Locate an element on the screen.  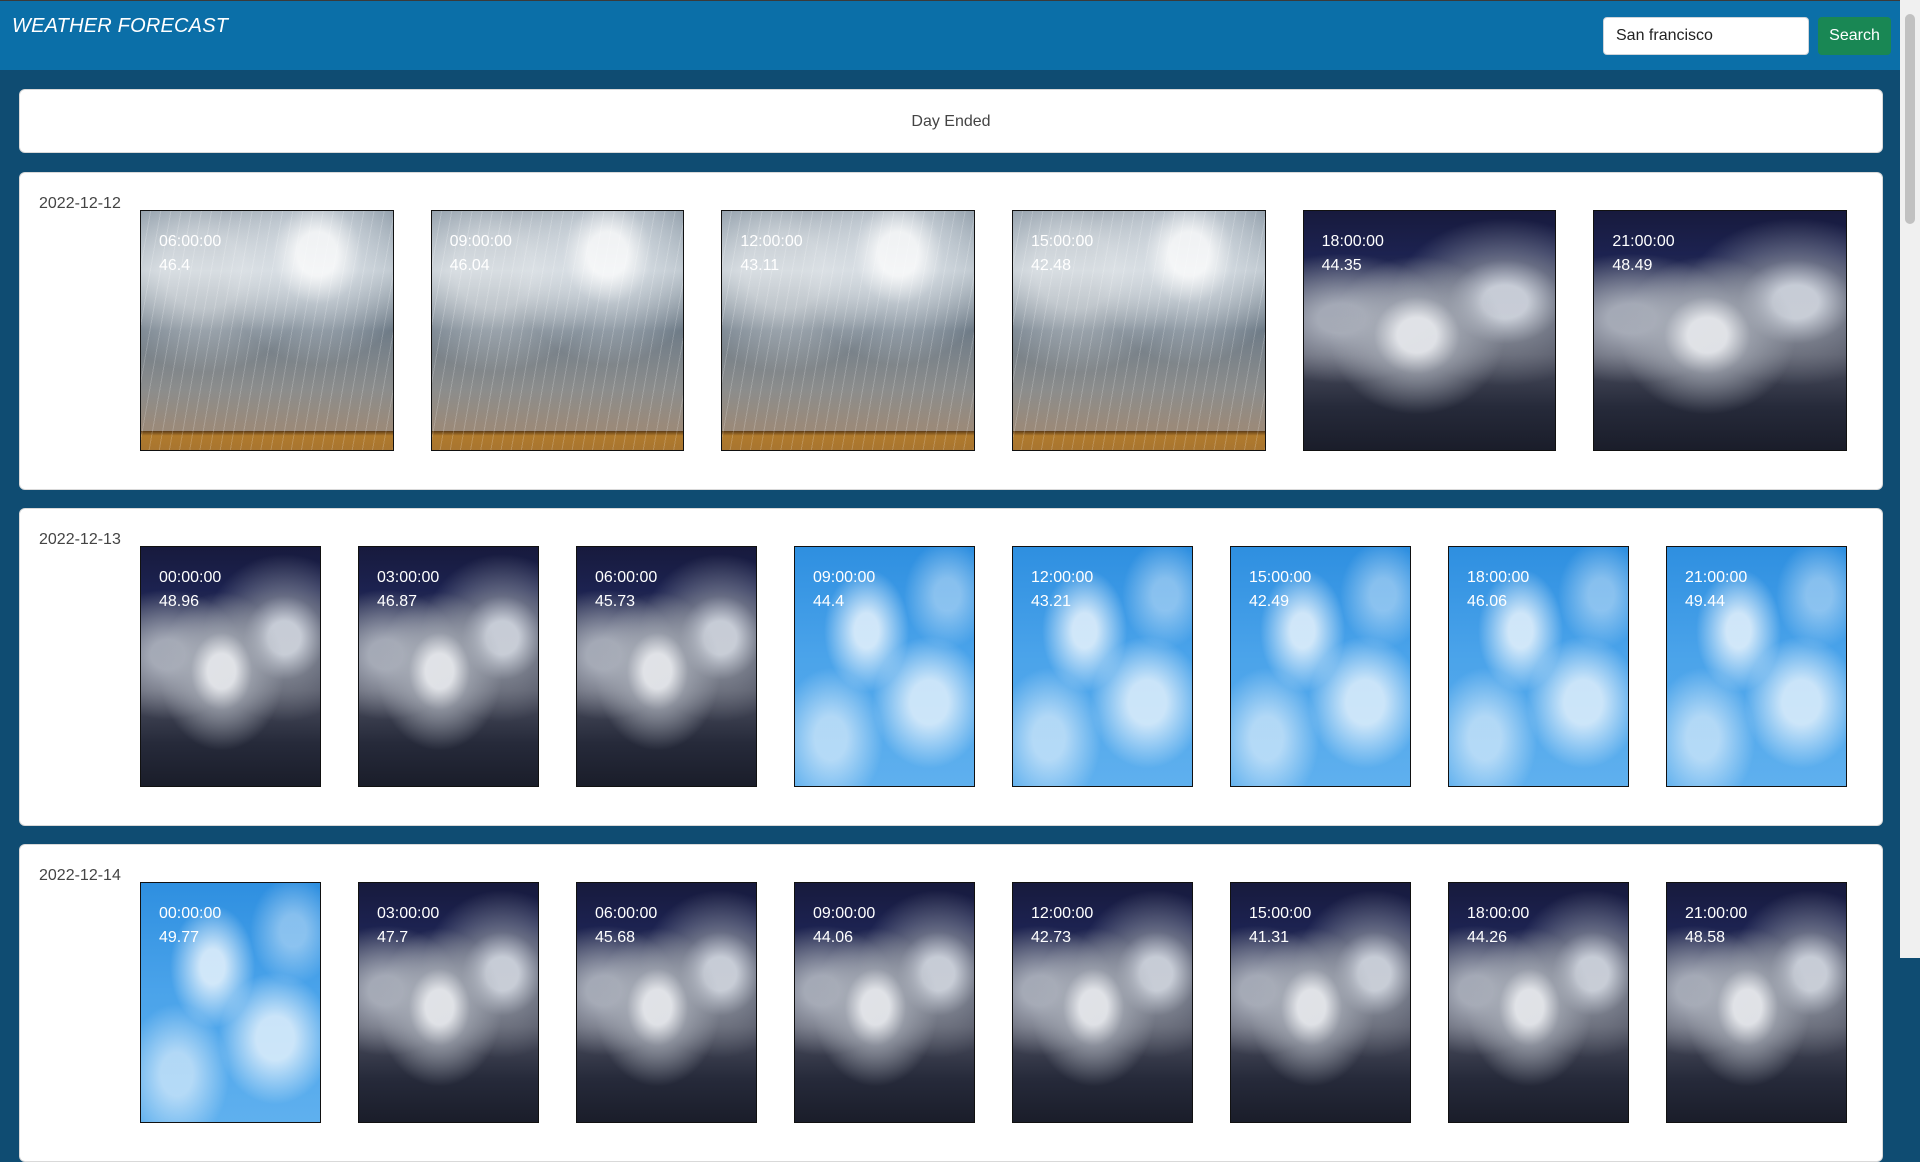
forecast-tile: 21:00:00 49.44 is located at coordinates (1756, 666).